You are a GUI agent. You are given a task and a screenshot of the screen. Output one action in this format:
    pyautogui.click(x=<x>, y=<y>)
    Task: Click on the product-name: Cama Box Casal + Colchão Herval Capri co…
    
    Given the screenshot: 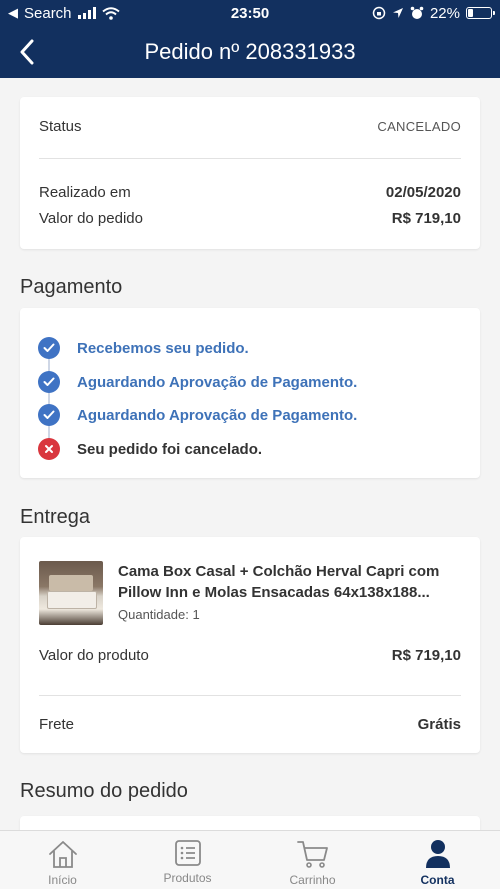 What is the action you would take?
    pyautogui.click(x=289, y=582)
    